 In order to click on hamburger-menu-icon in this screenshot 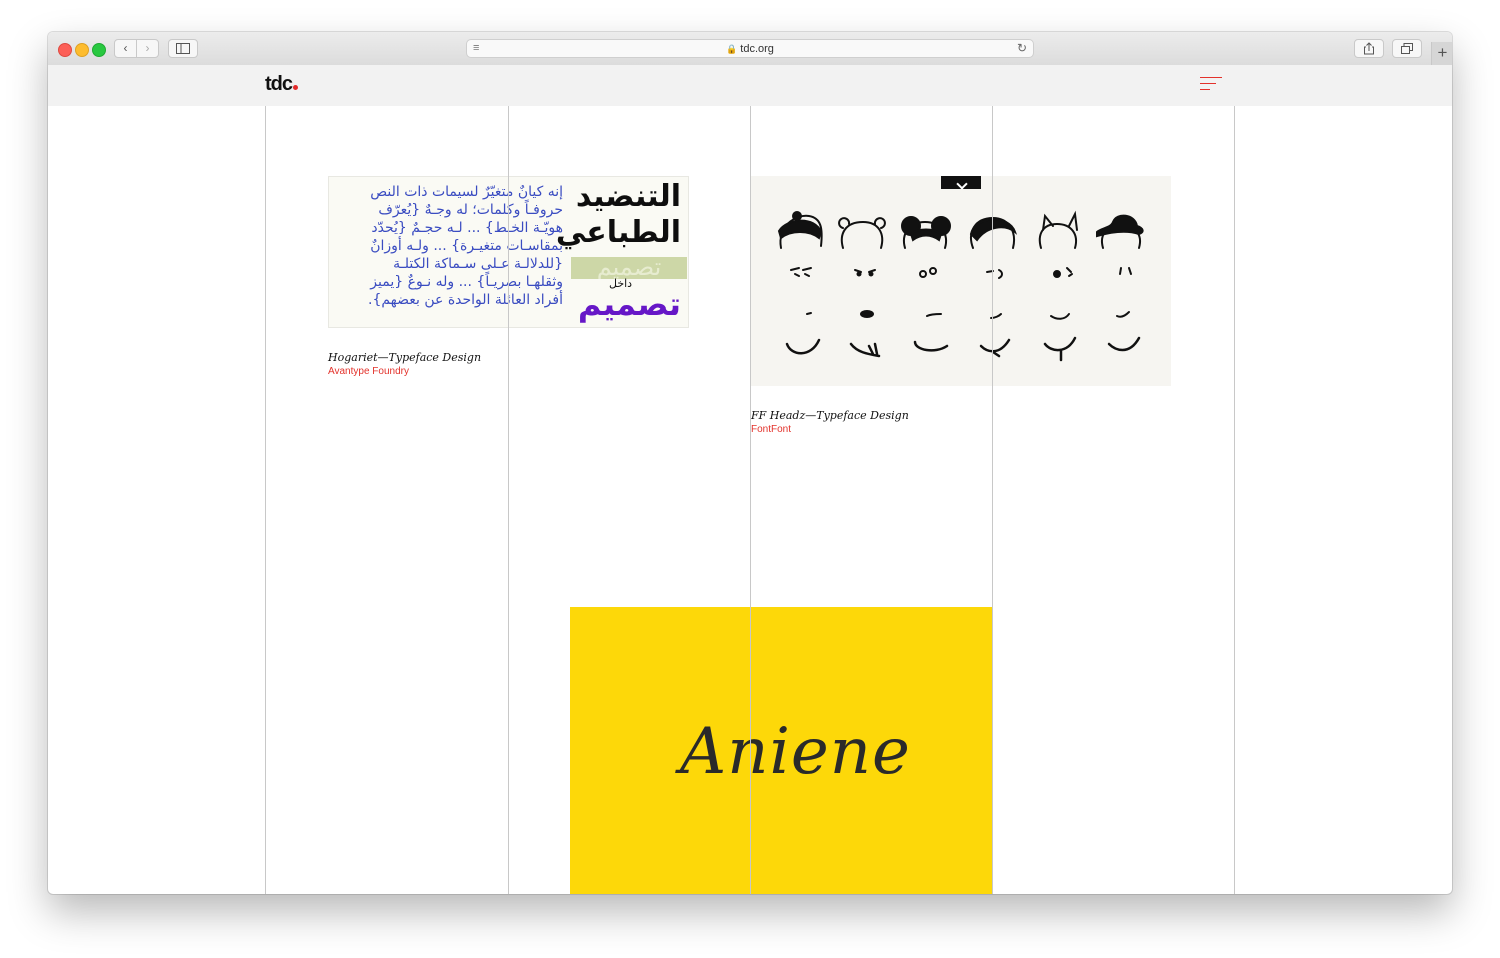, I will do `click(1211, 84)`.